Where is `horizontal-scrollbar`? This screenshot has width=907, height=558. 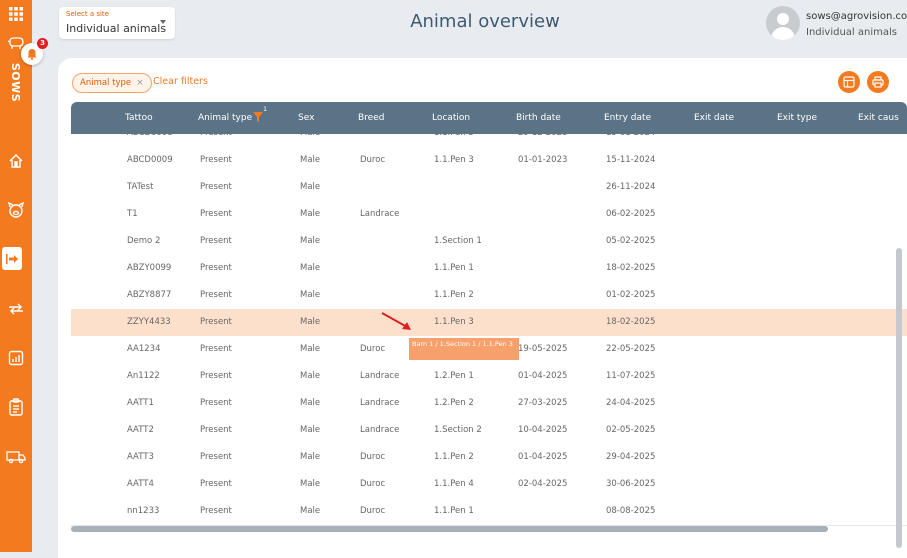 horizontal-scrollbar is located at coordinates (449, 529).